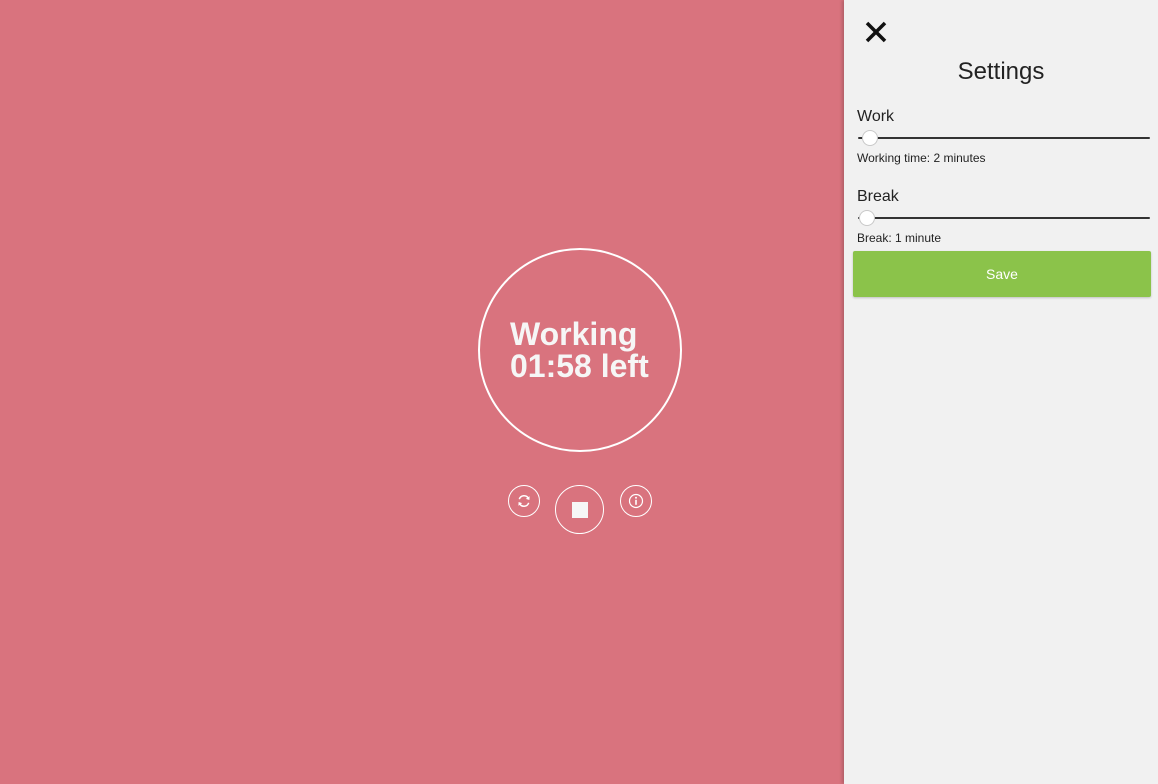  What do you see at coordinates (1001, 71) in the screenshot?
I see `settings-title: Settings` at bounding box center [1001, 71].